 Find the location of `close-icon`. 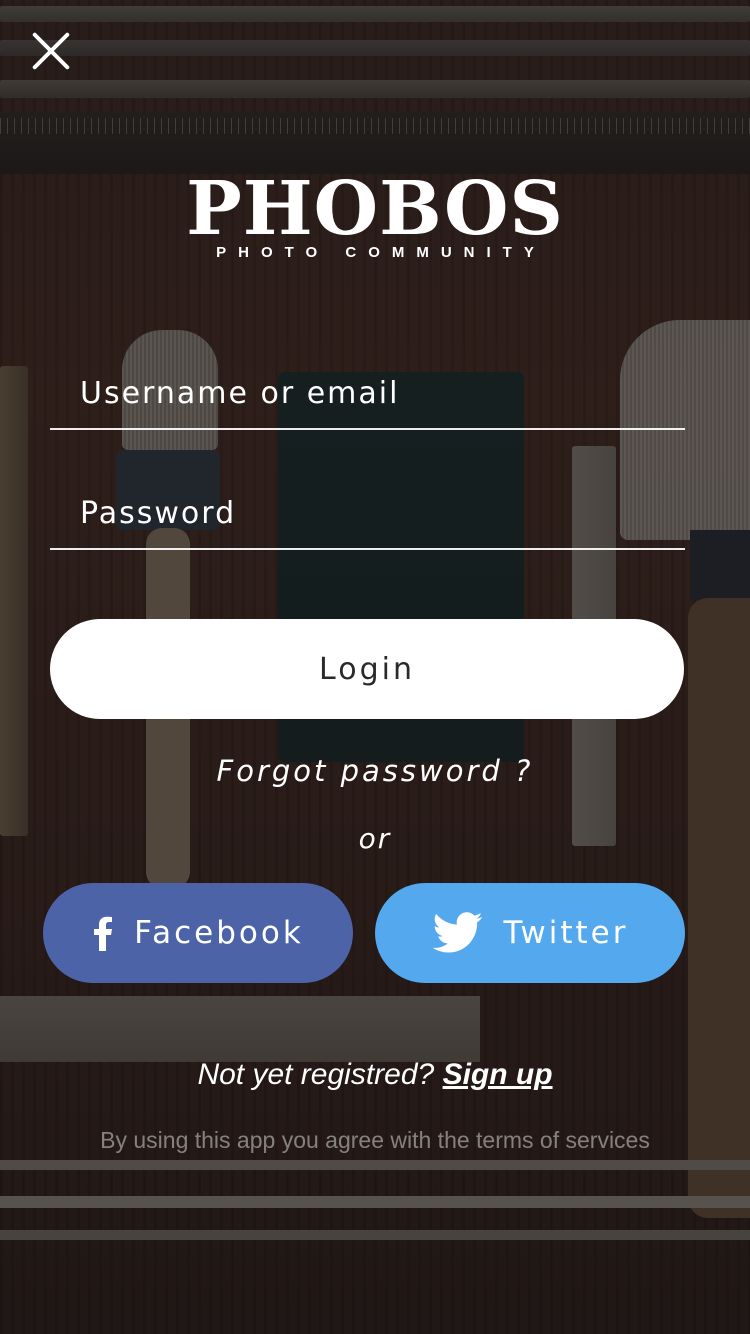

close-icon is located at coordinates (51, 51).